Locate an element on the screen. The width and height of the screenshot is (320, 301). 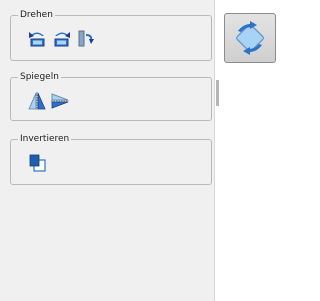
scrollbar-grip is located at coordinates (217, 93).